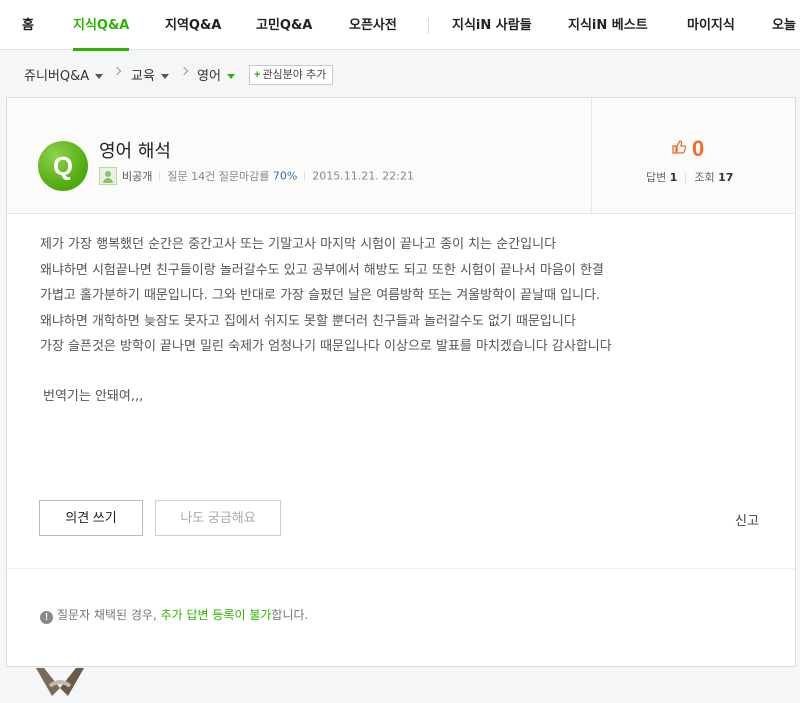  Describe the element at coordinates (135, 151) in the screenshot. I see `question-title: 영어 해석` at that location.